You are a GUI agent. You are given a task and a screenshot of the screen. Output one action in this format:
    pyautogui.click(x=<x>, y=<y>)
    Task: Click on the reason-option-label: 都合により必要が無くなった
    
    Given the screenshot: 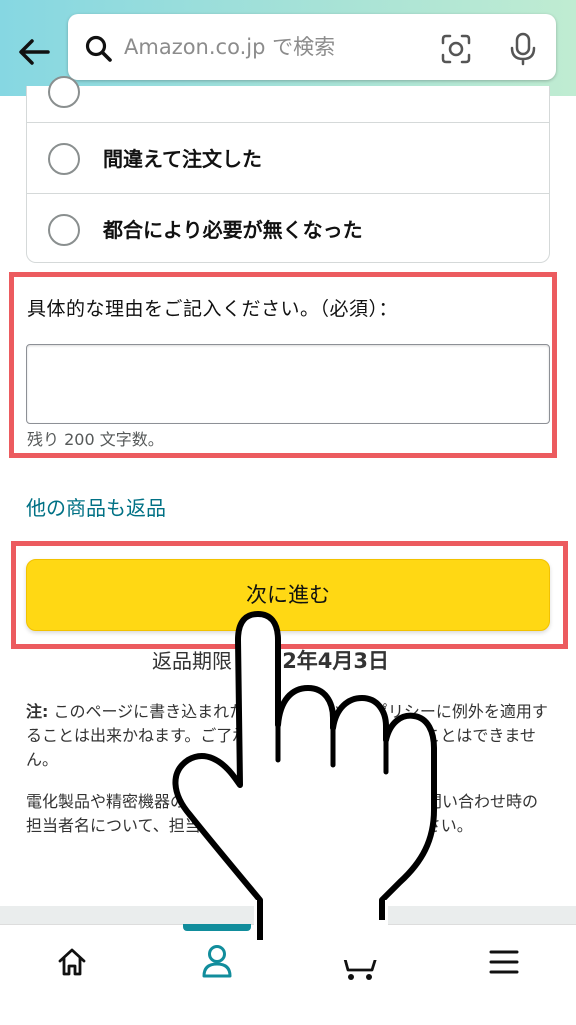 What is the action you would take?
    pyautogui.click(x=233, y=230)
    